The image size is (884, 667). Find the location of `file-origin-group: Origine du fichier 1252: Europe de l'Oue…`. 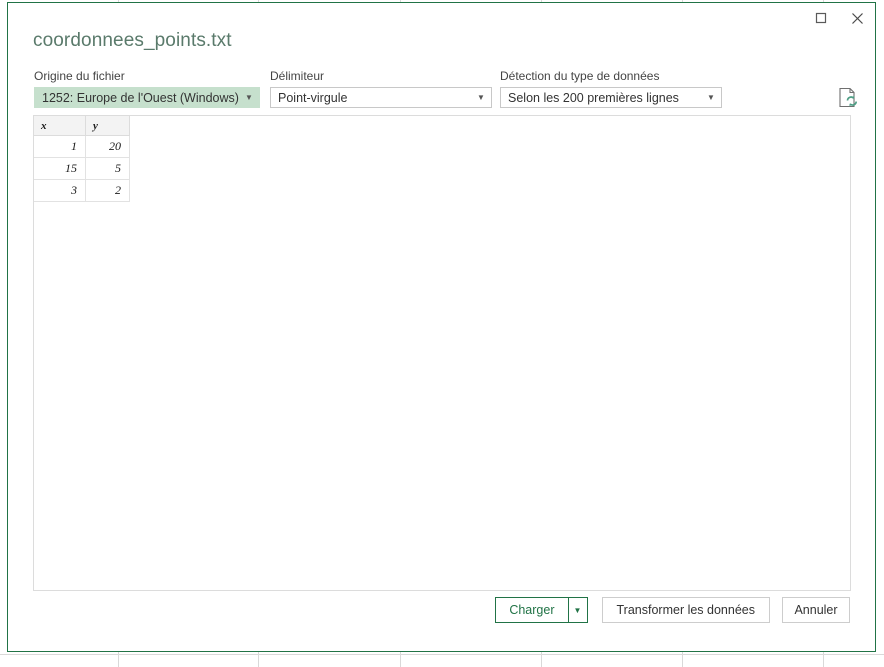

file-origin-group: Origine du fichier 1252: Europe de l'Oue… is located at coordinates (147, 88).